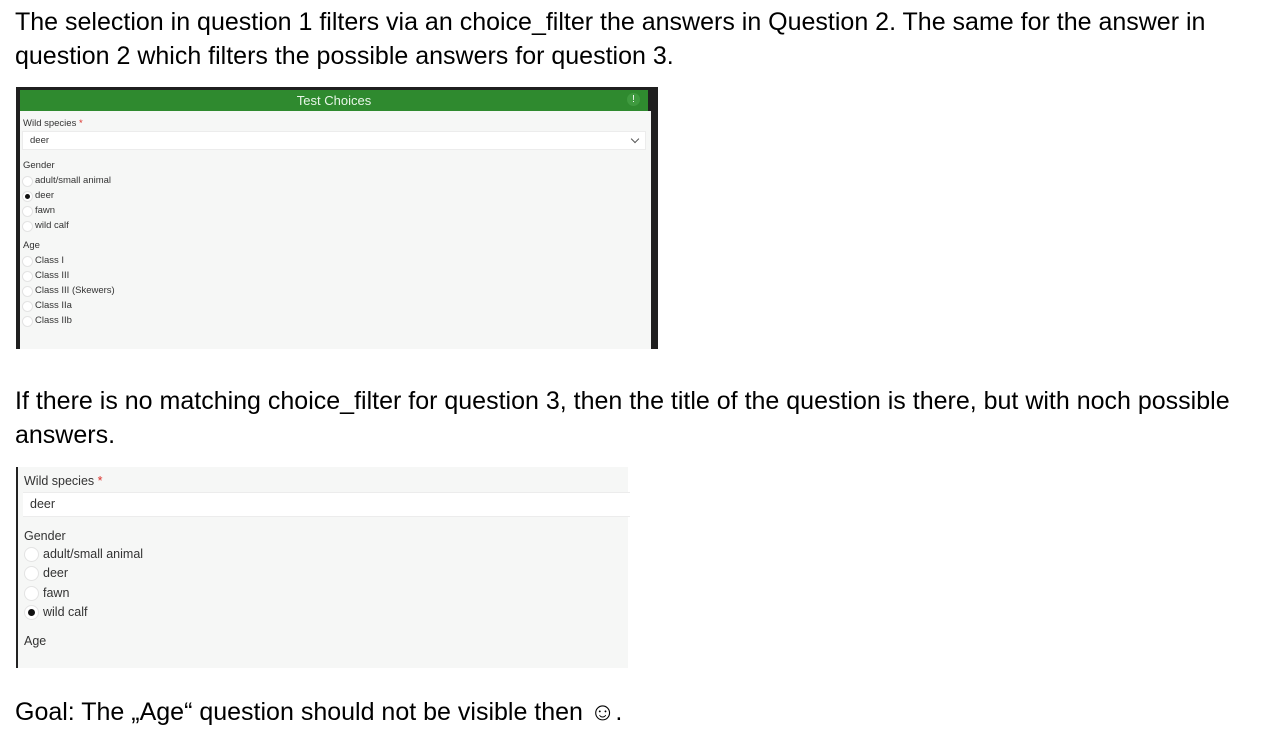 The height and width of the screenshot is (743, 1288). I want to click on radio-option: Class III, so click(170, 276).